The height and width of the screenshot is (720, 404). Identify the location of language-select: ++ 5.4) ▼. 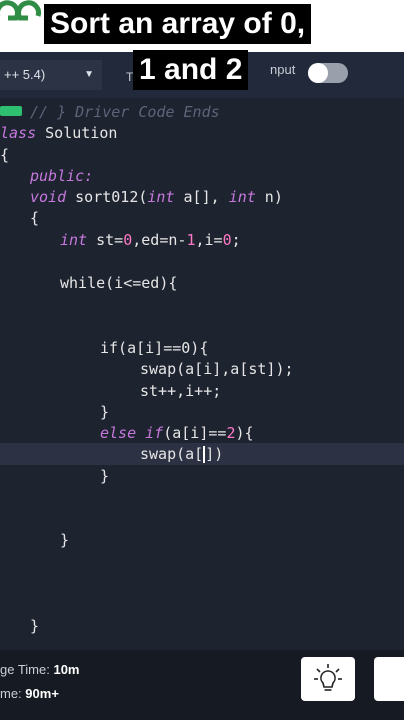
(51, 75).